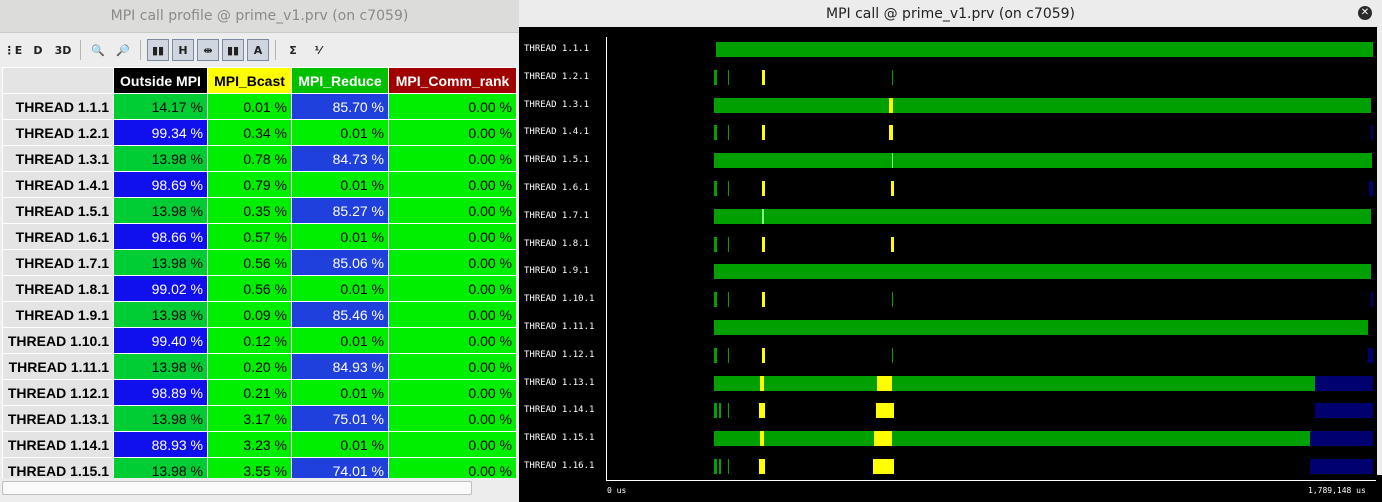 The width and height of the screenshot is (1382, 502). Describe the element at coordinates (58, 158) in the screenshot. I see `row-header: THREAD 1.3.1` at that location.